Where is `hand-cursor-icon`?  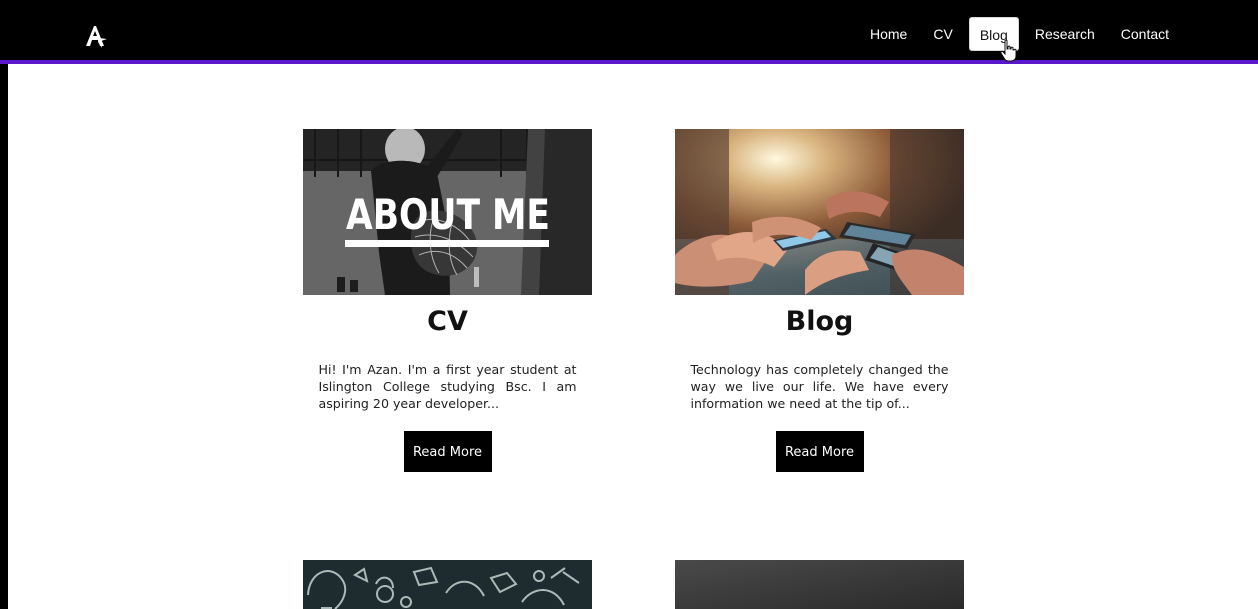 hand-cursor-icon is located at coordinates (1008, 50).